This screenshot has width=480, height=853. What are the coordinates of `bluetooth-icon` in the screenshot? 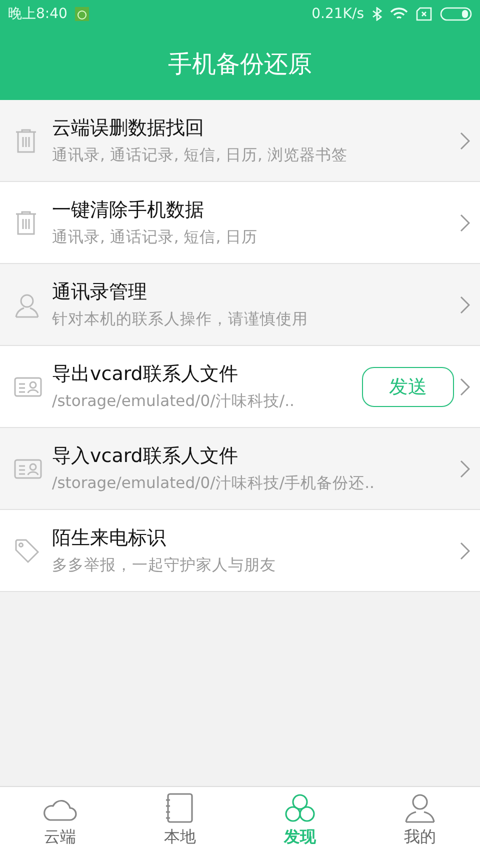 It's located at (377, 14).